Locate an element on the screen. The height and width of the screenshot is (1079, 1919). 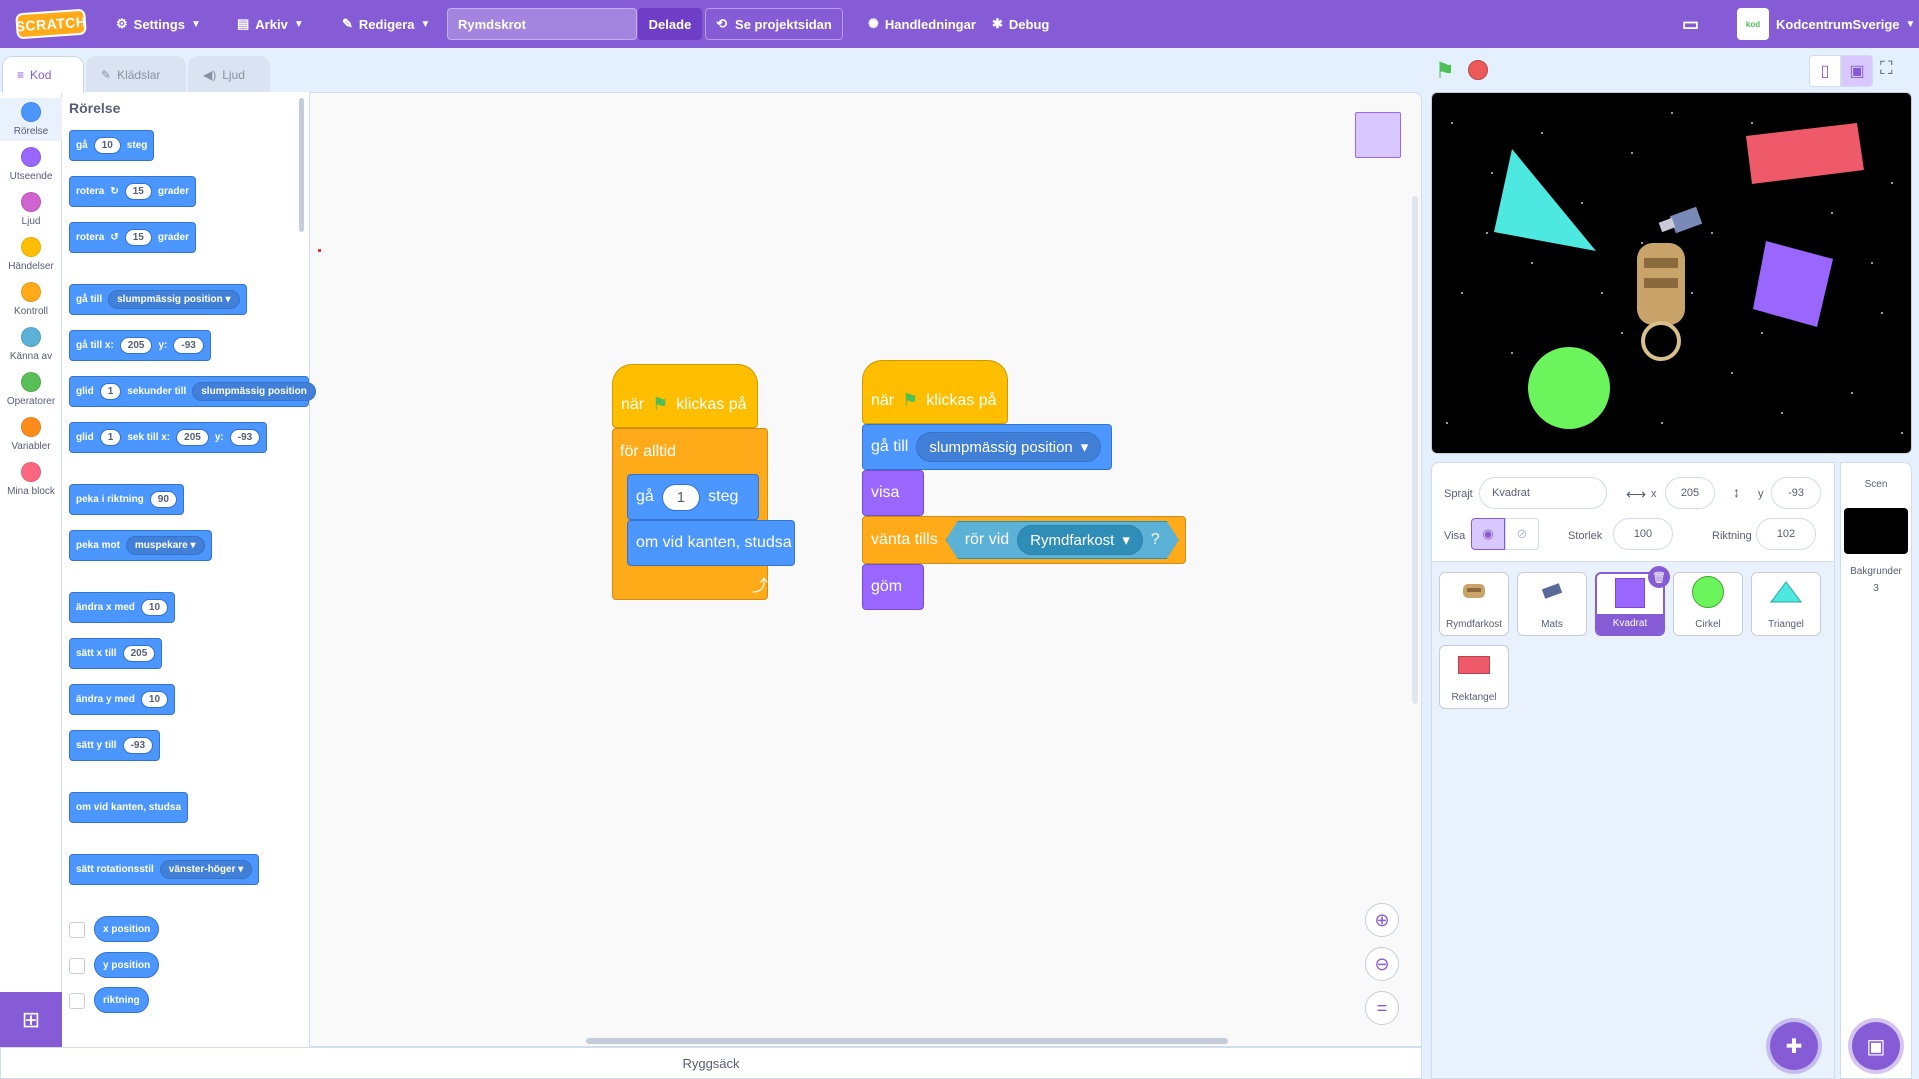
reporter-direction: riktning is located at coordinates (121, 1000).